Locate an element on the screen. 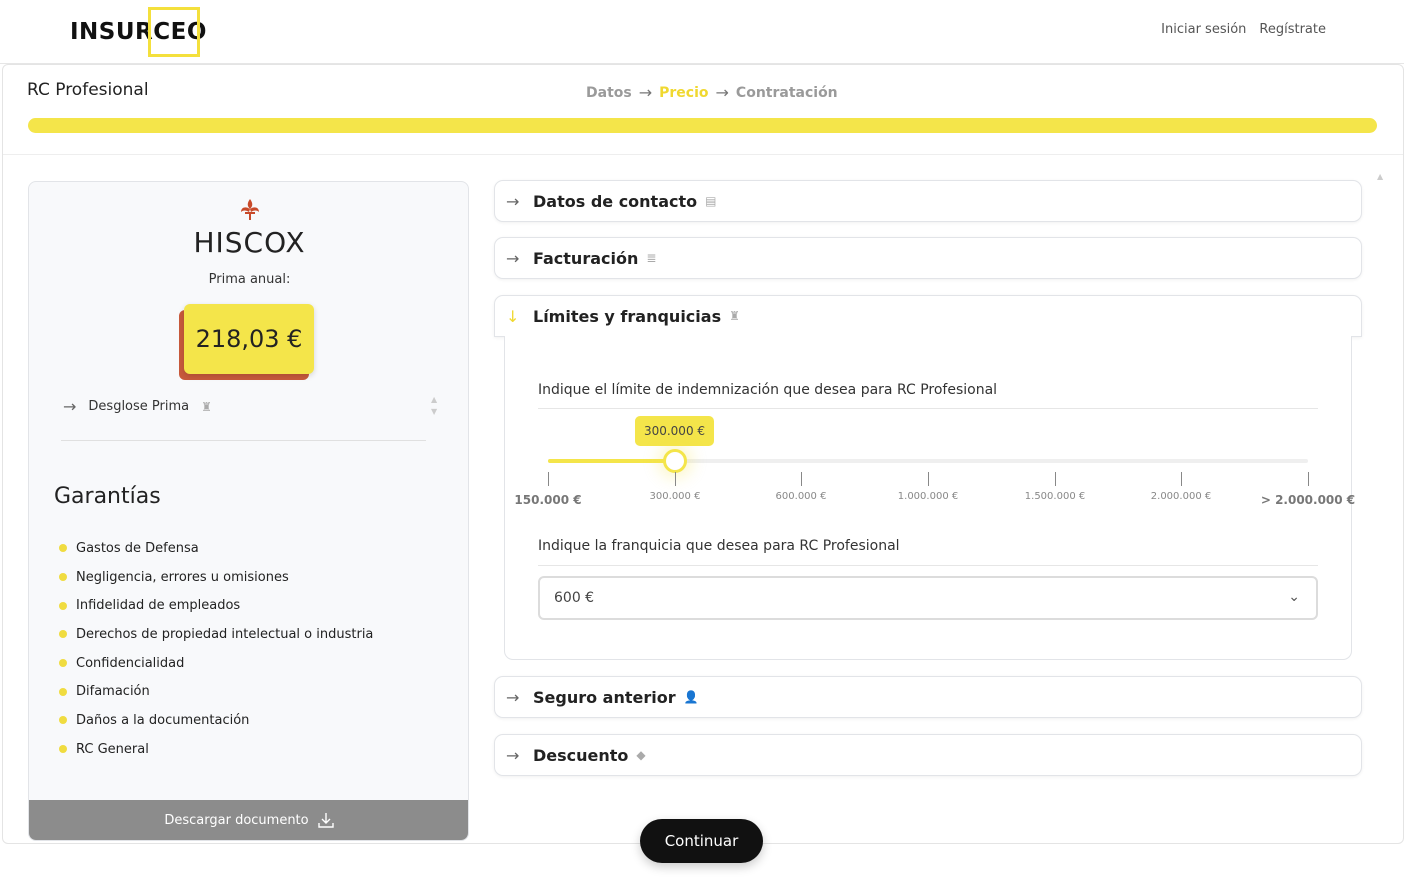  download-icon is located at coordinates (325, 820).